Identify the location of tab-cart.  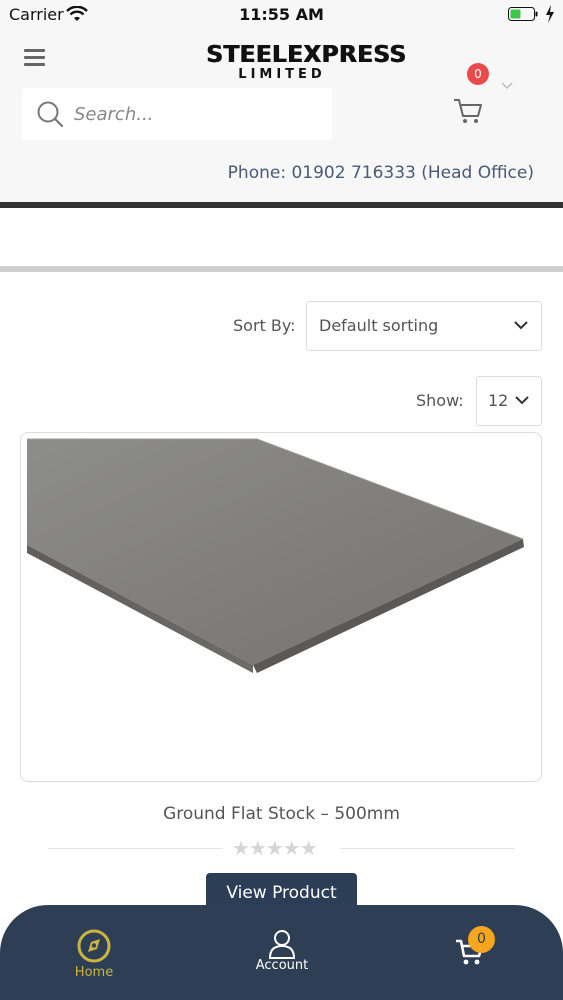
(470, 952).